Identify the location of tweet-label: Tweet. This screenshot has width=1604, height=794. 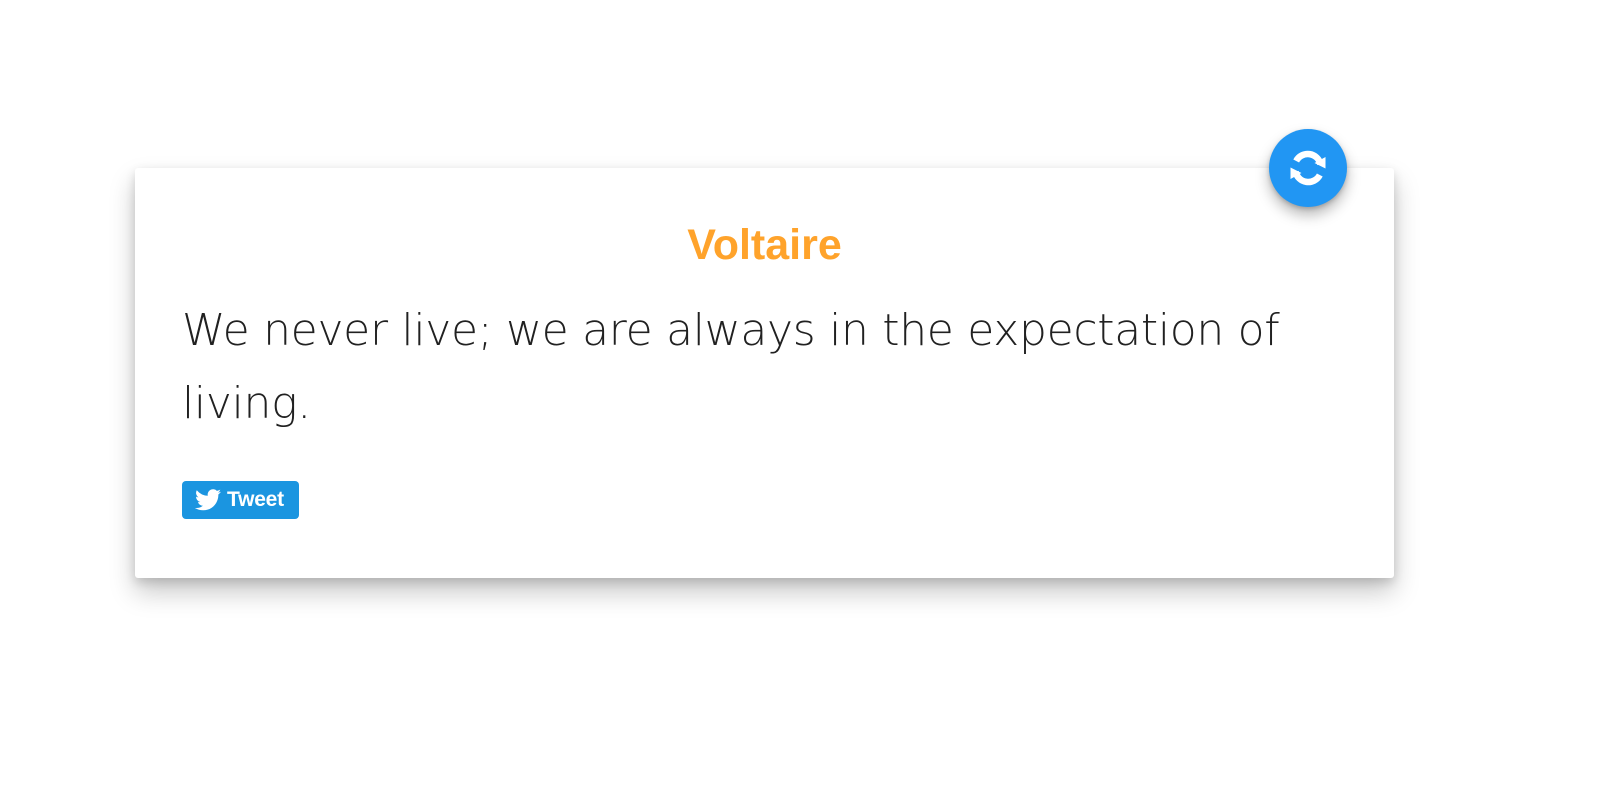
(255, 499).